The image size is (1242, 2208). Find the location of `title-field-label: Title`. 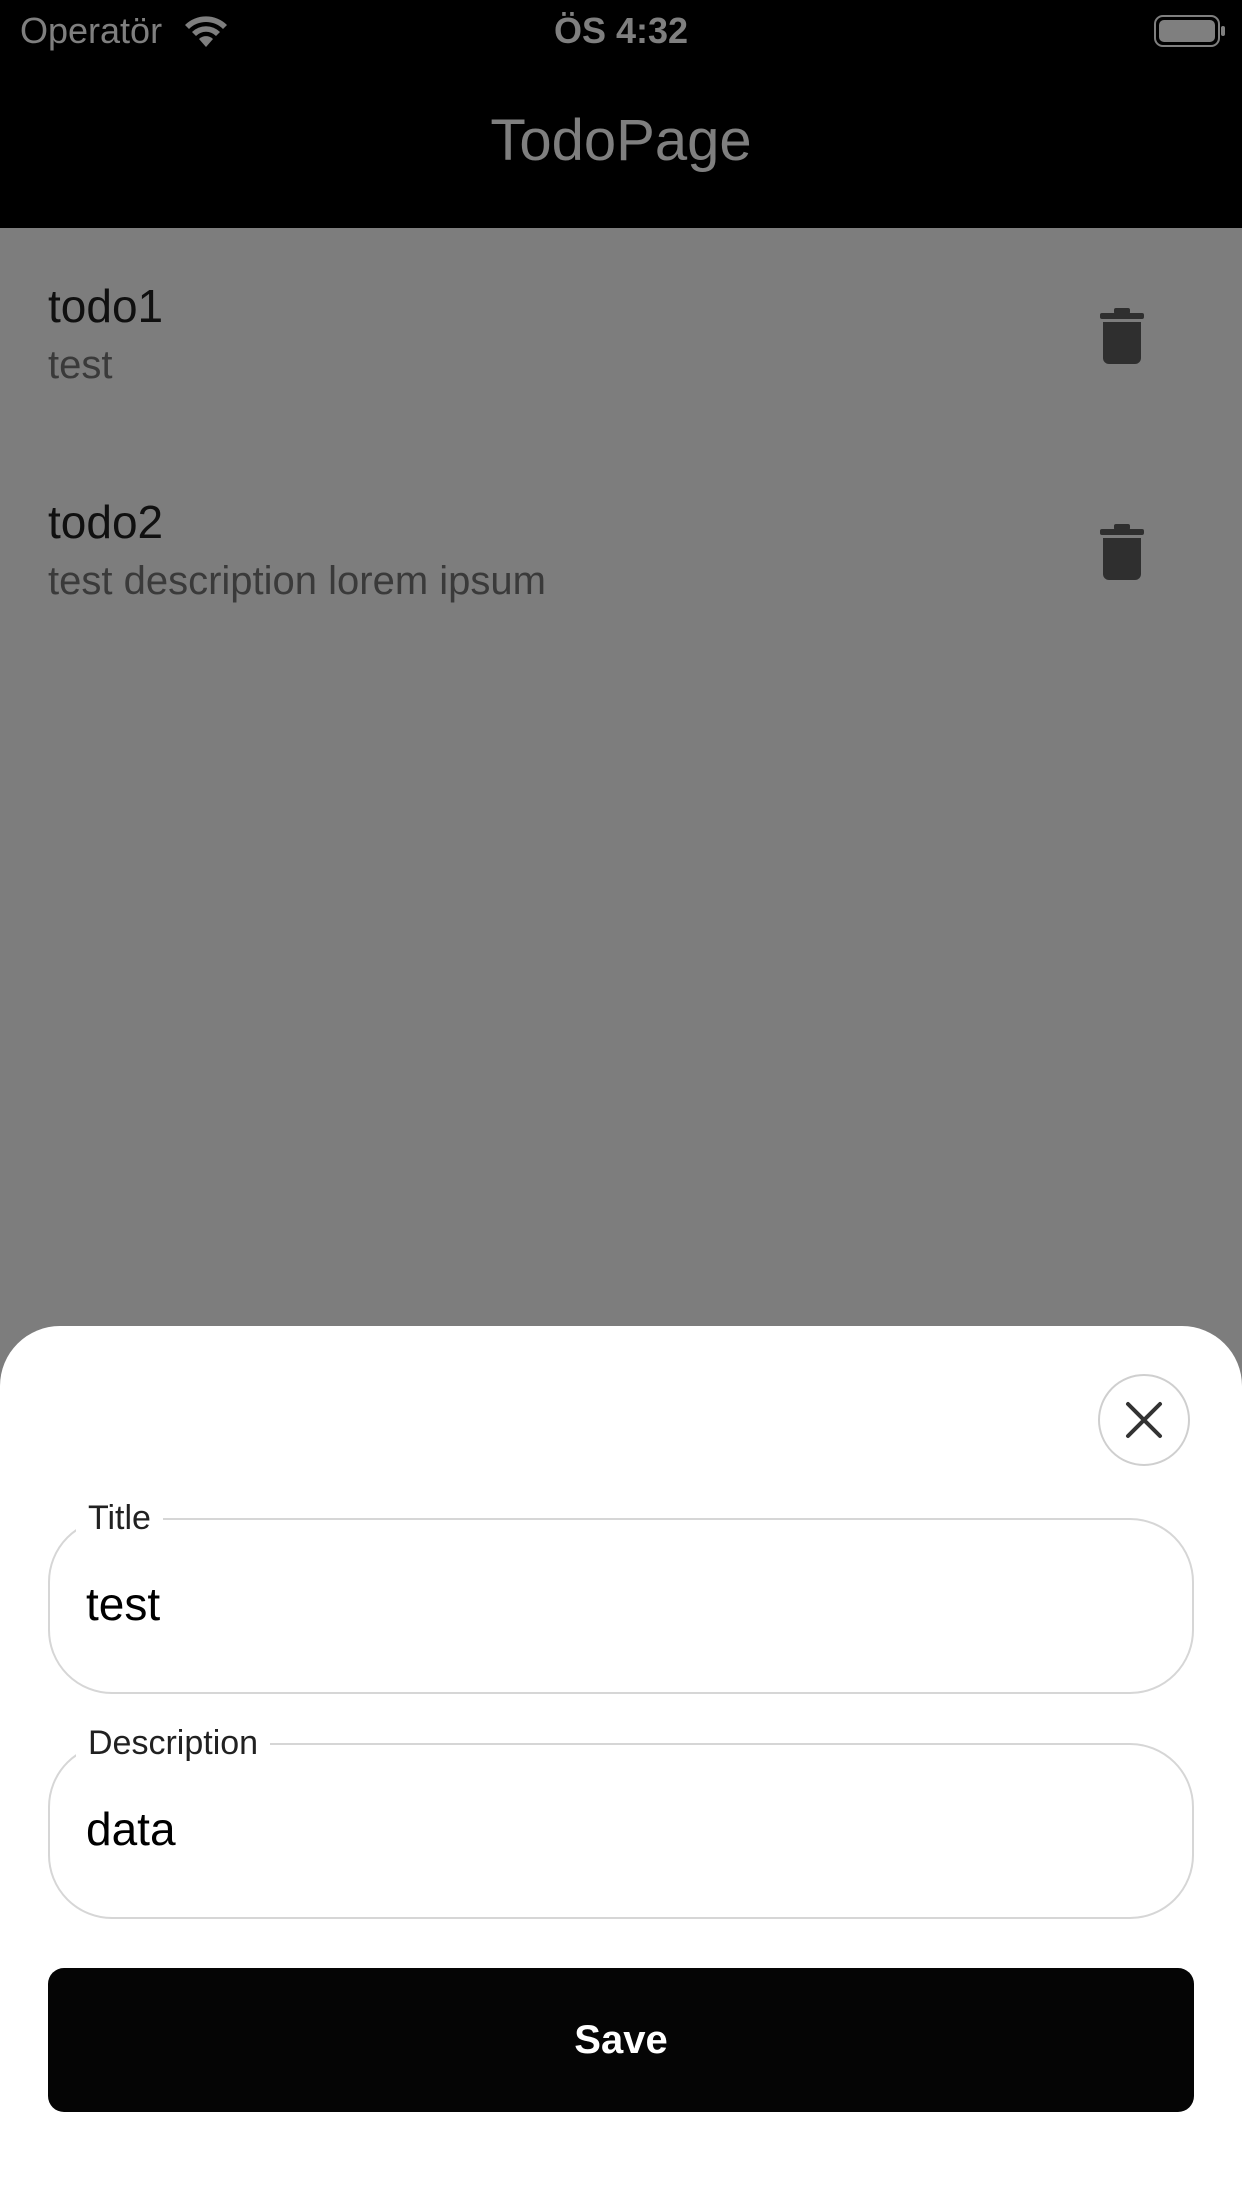

title-field-label: Title is located at coordinates (119, 1518).